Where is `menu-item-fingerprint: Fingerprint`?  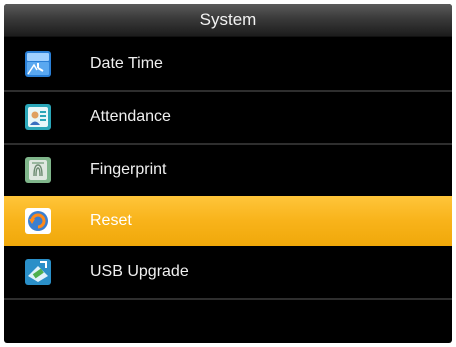 menu-item-fingerprint: Fingerprint is located at coordinates (228, 170).